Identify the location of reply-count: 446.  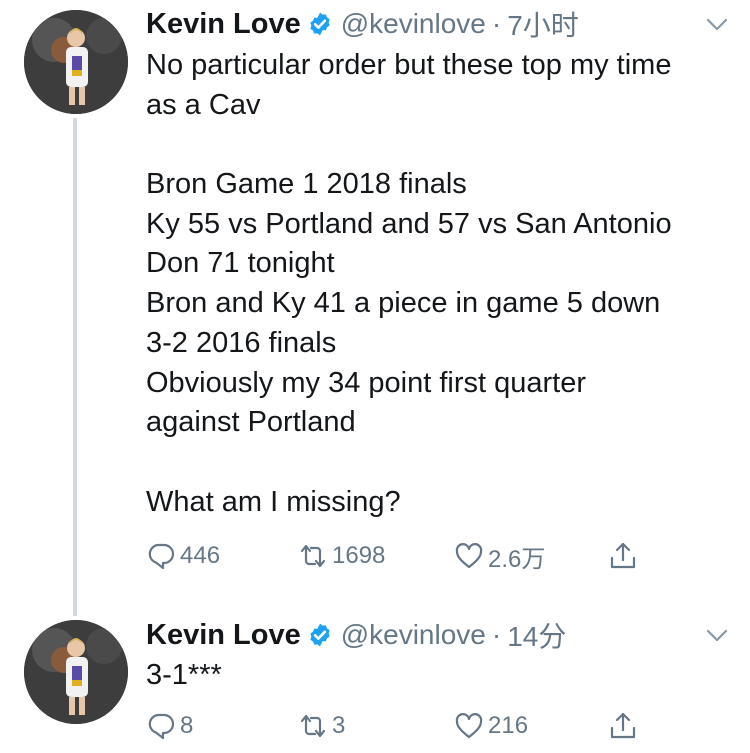
(200, 555).